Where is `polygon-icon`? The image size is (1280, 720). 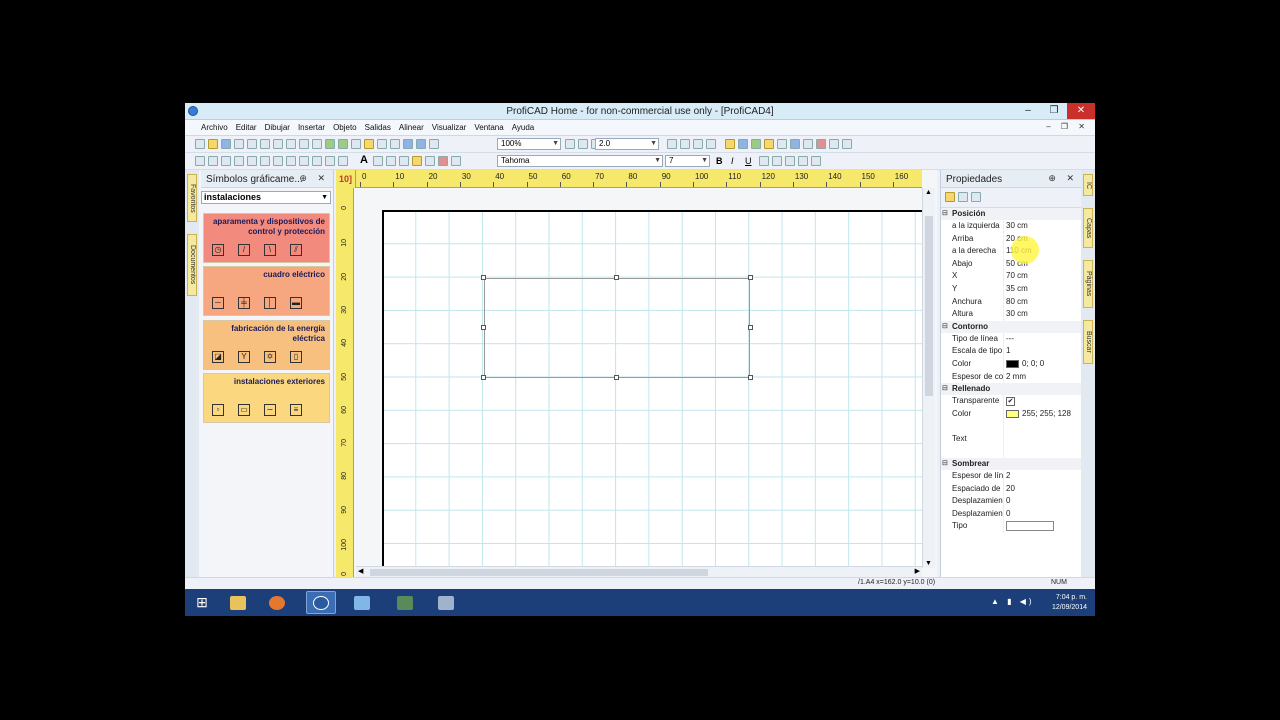 polygon-icon is located at coordinates (382, 144).